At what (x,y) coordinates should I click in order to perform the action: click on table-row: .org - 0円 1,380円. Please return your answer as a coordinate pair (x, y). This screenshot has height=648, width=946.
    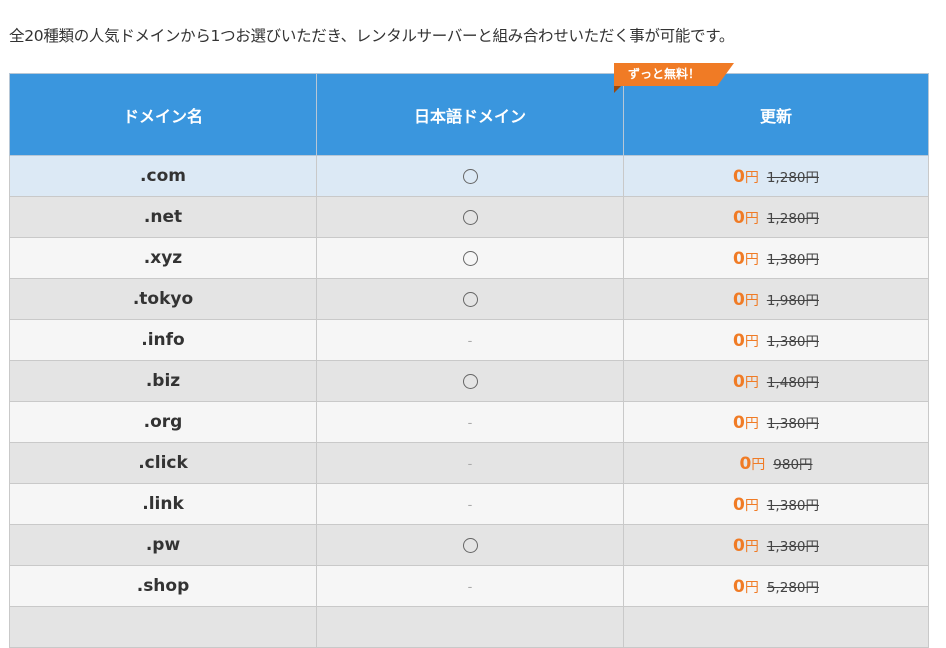
    Looking at the image, I should click on (469, 422).